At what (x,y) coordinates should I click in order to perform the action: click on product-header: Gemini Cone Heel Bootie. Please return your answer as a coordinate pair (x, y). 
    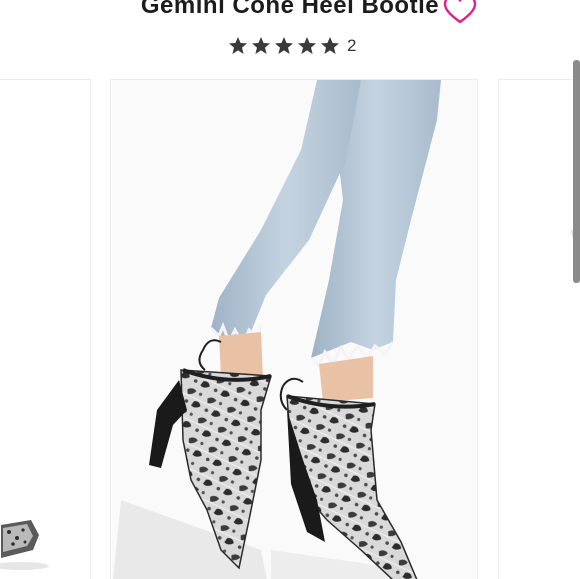
    Looking at the image, I should click on (290, 11).